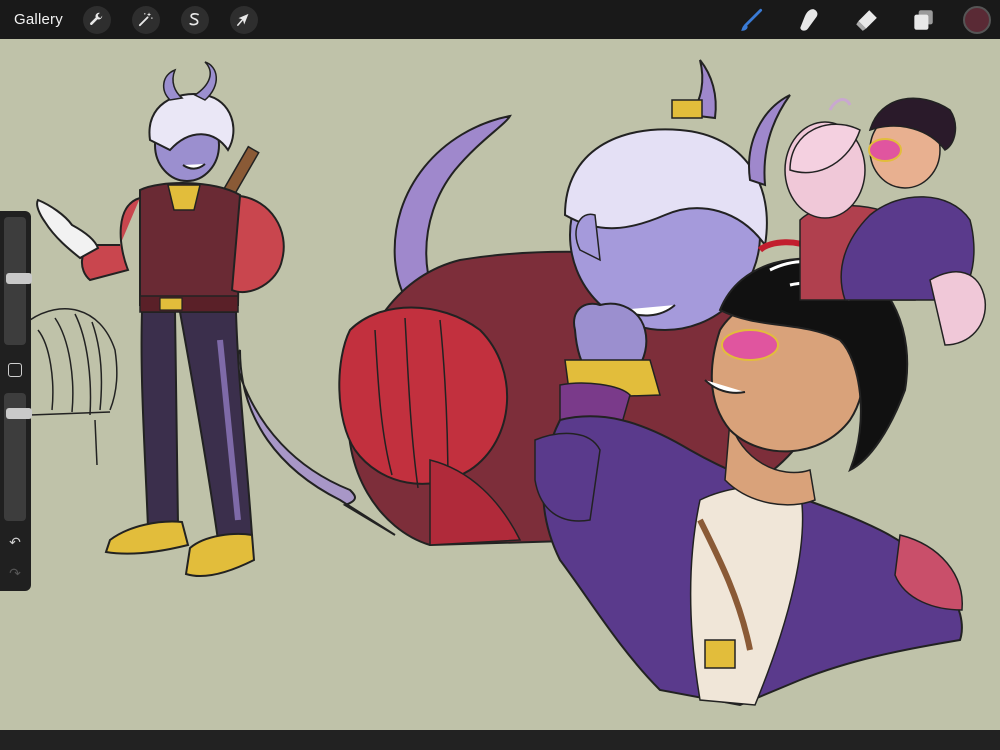 This screenshot has height=750, width=1000. What do you see at coordinates (15, 573) in the screenshot?
I see `redo-icon: ↷` at bounding box center [15, 573].